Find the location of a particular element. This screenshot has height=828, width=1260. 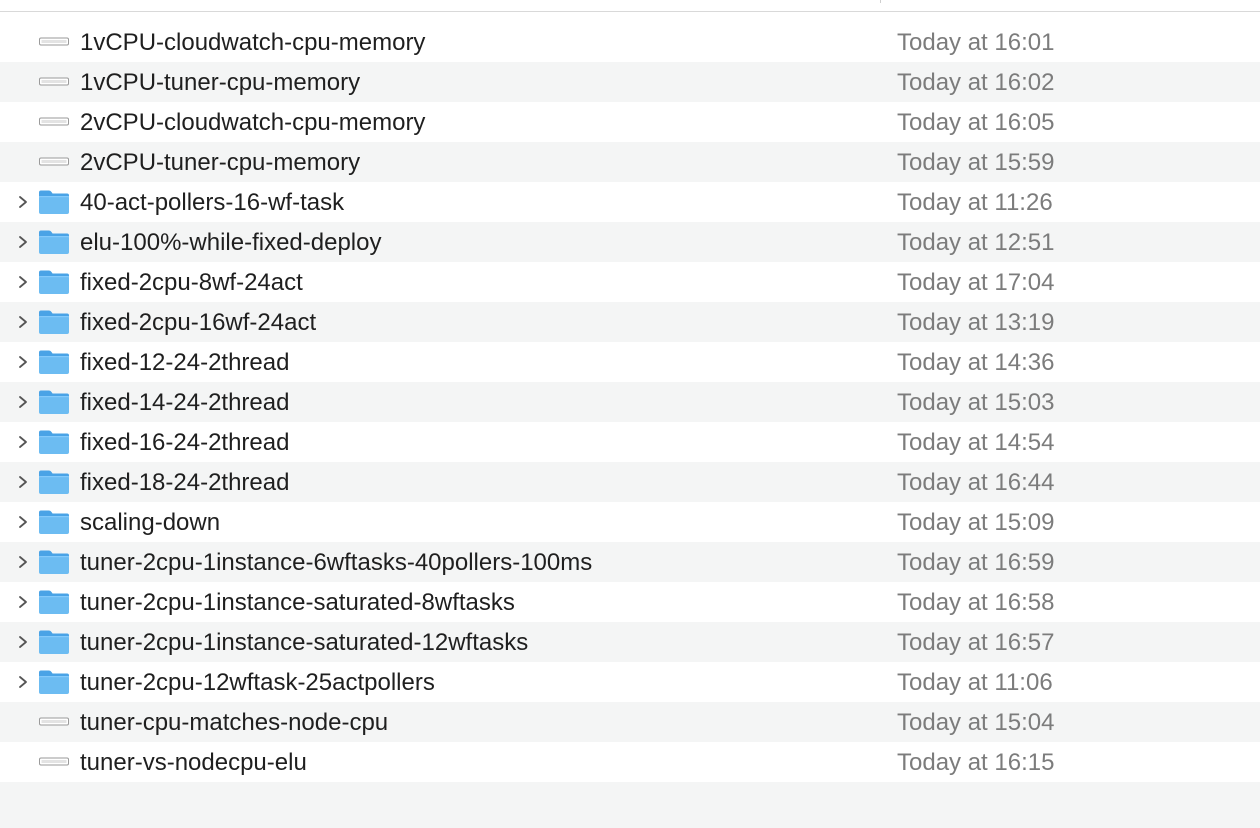

item-date-modified: Today at 15:03 is located at coordinates (976, 402).